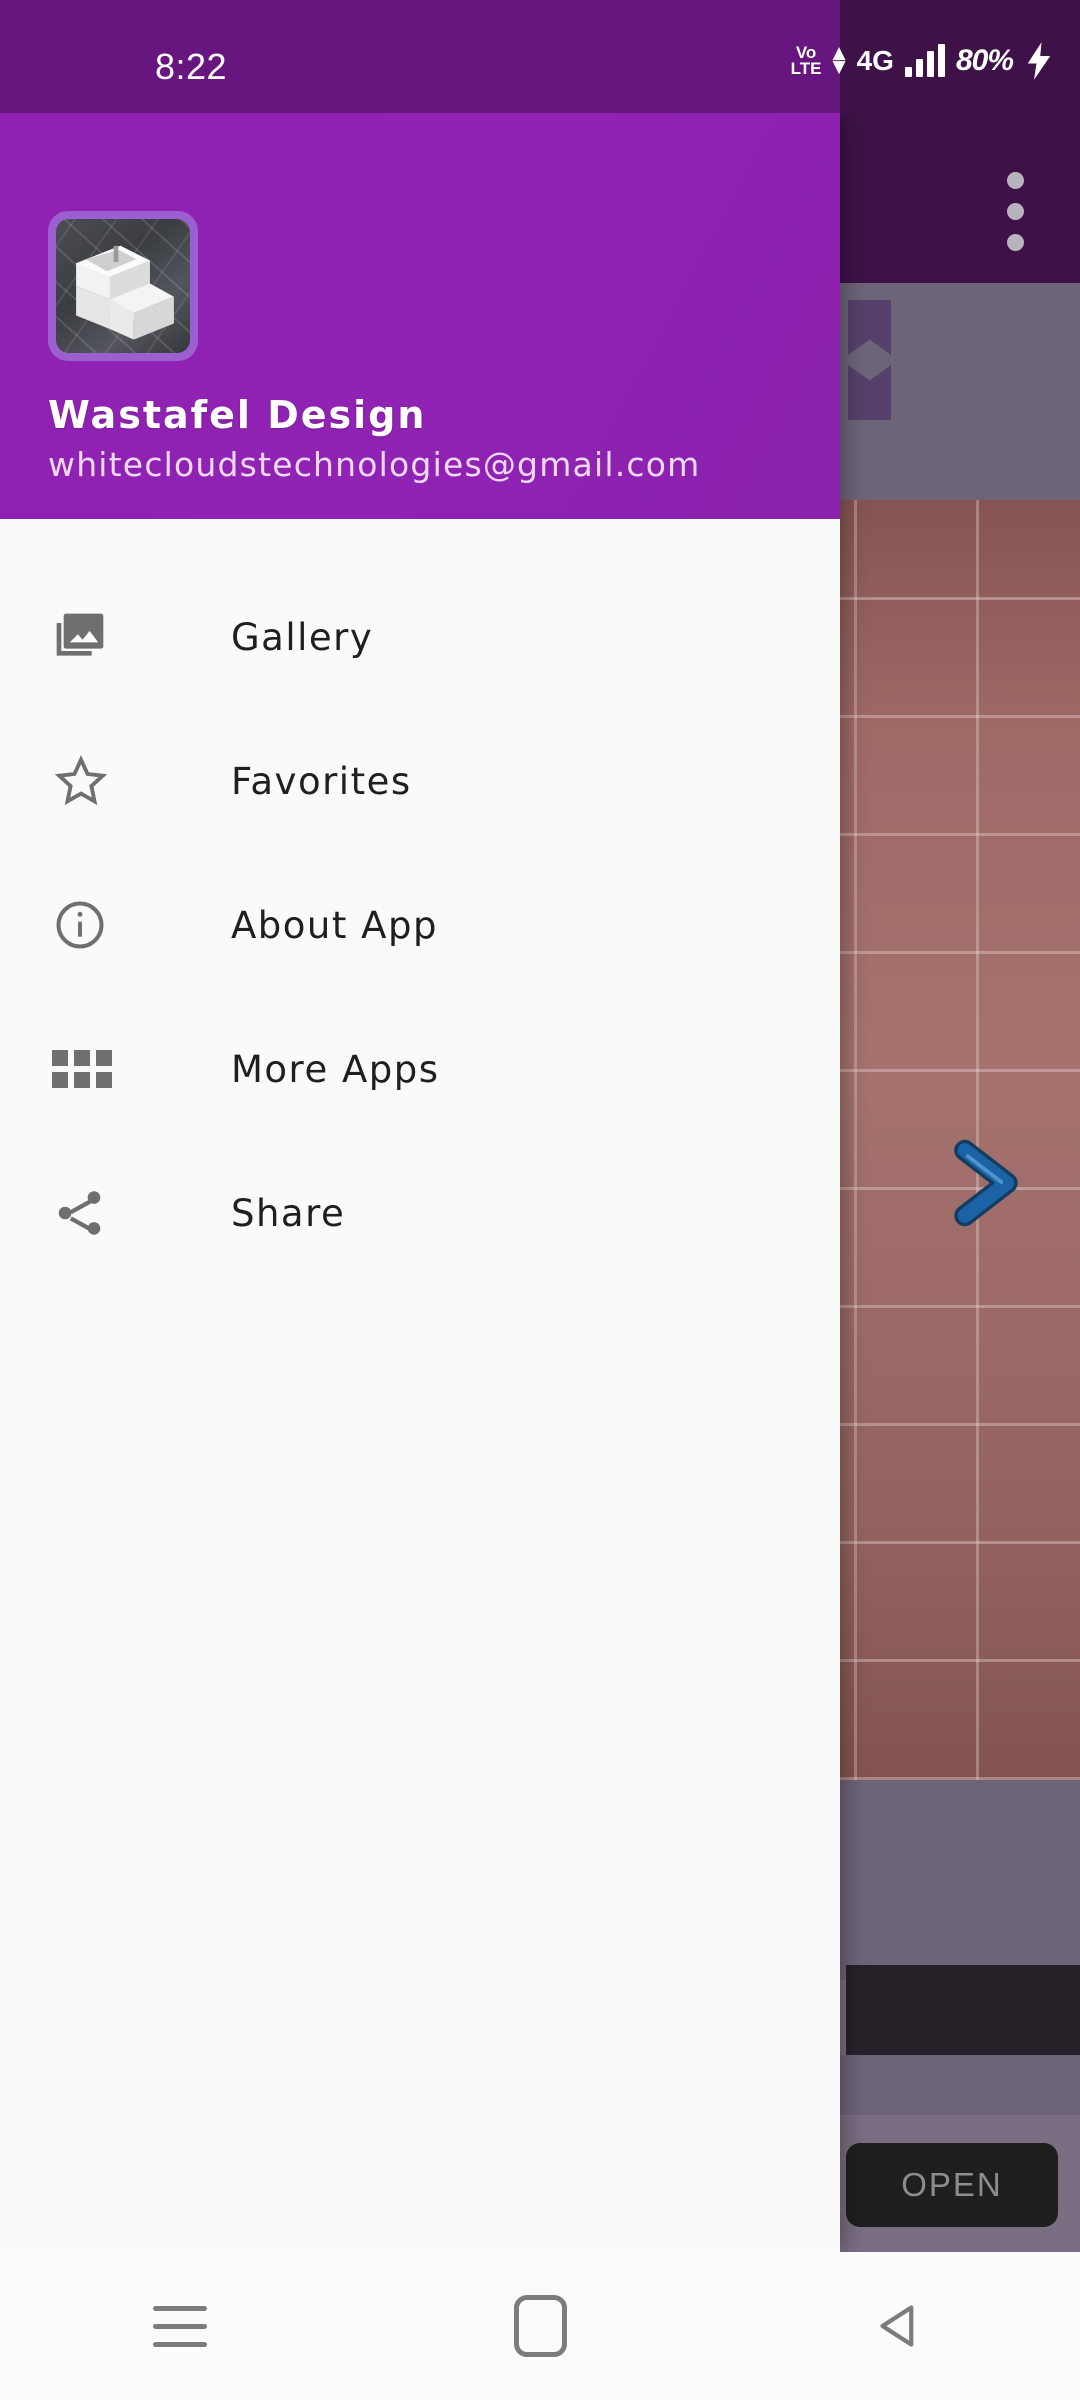  What do you see at coordinates (420, 1213) in the screenshot?
I see `drawer-item-share: Share` at bounding box center [420, 1213].